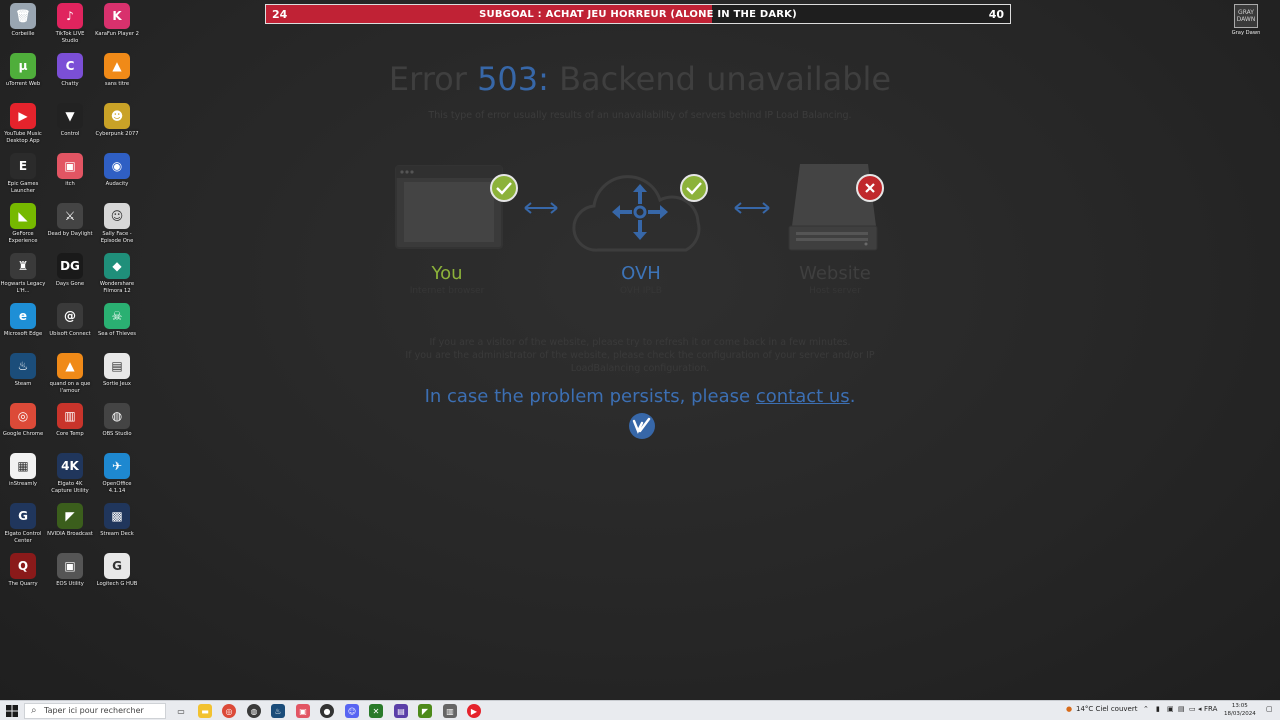 The width and height of the screenshot is (1280, 720). Describe the element at coordinates (641, 291) in the screenshot. I see `node-ovh-desc: OVH IPLB` at that location.